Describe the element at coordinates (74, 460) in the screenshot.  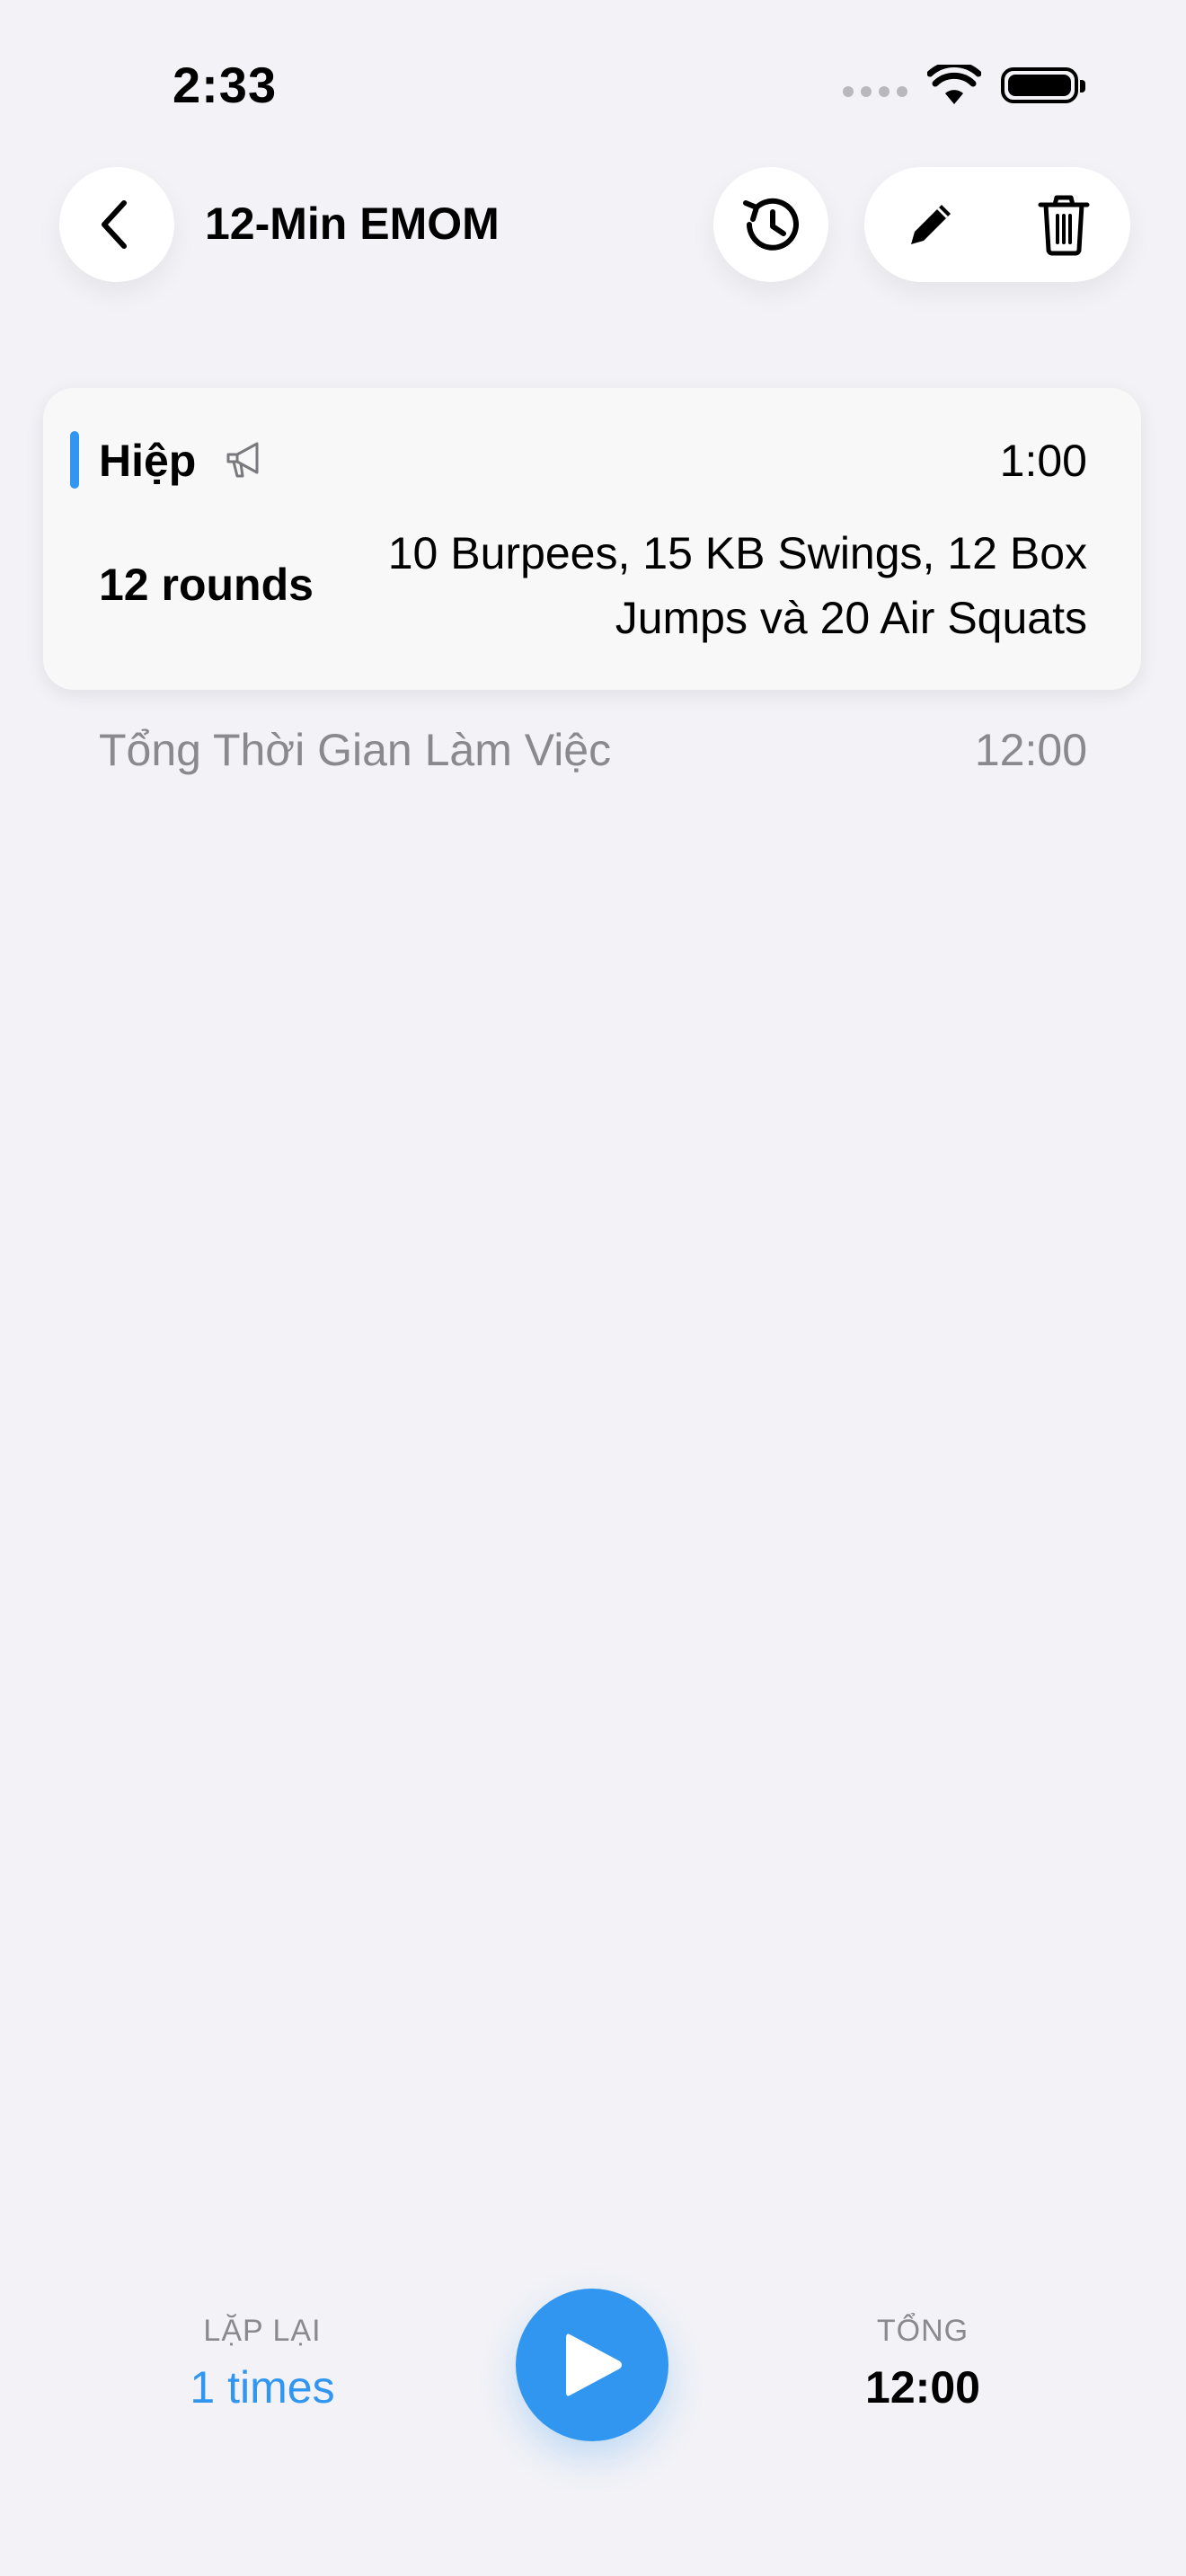
I see `card-accent-bar` at that location.